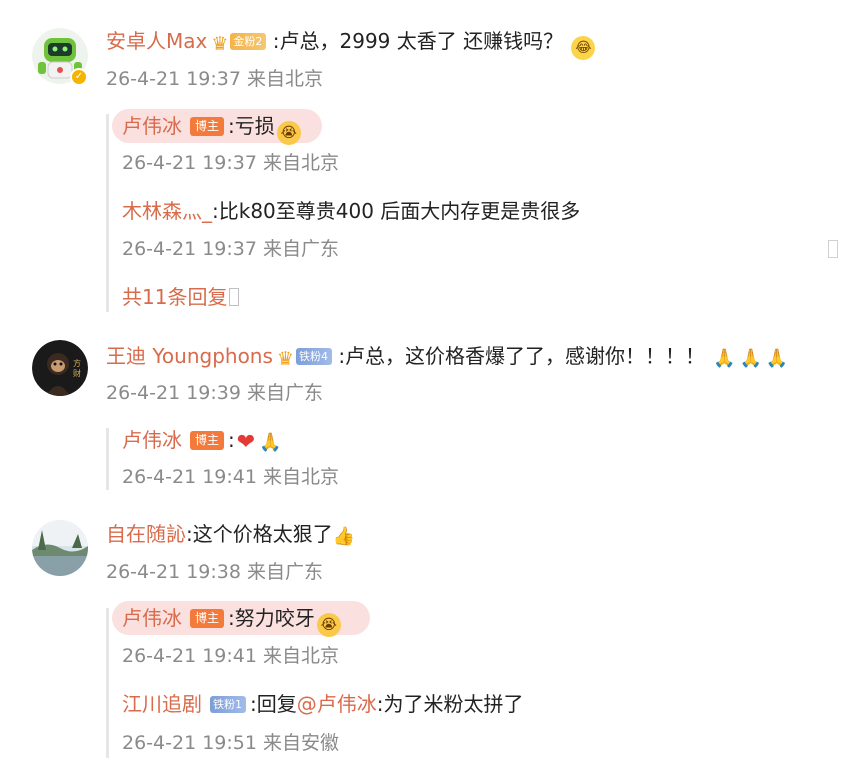  Describe the element at coordinates (450, 704) in the screenshot. I see `reply-text: :为了米粉太拼了` at that location.